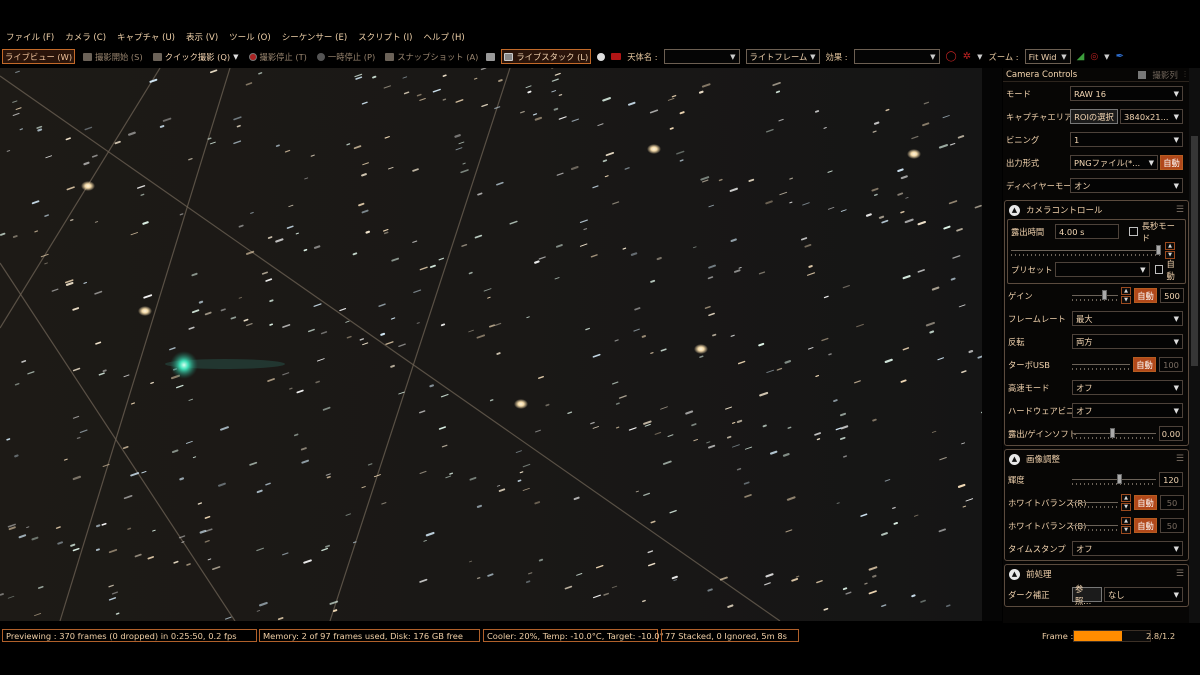 The image size is (1200, 675). Describe the element at coordinates (1151, 116) in the screenshot. I see `resolution-select: 3840x21... ▼` at that location.